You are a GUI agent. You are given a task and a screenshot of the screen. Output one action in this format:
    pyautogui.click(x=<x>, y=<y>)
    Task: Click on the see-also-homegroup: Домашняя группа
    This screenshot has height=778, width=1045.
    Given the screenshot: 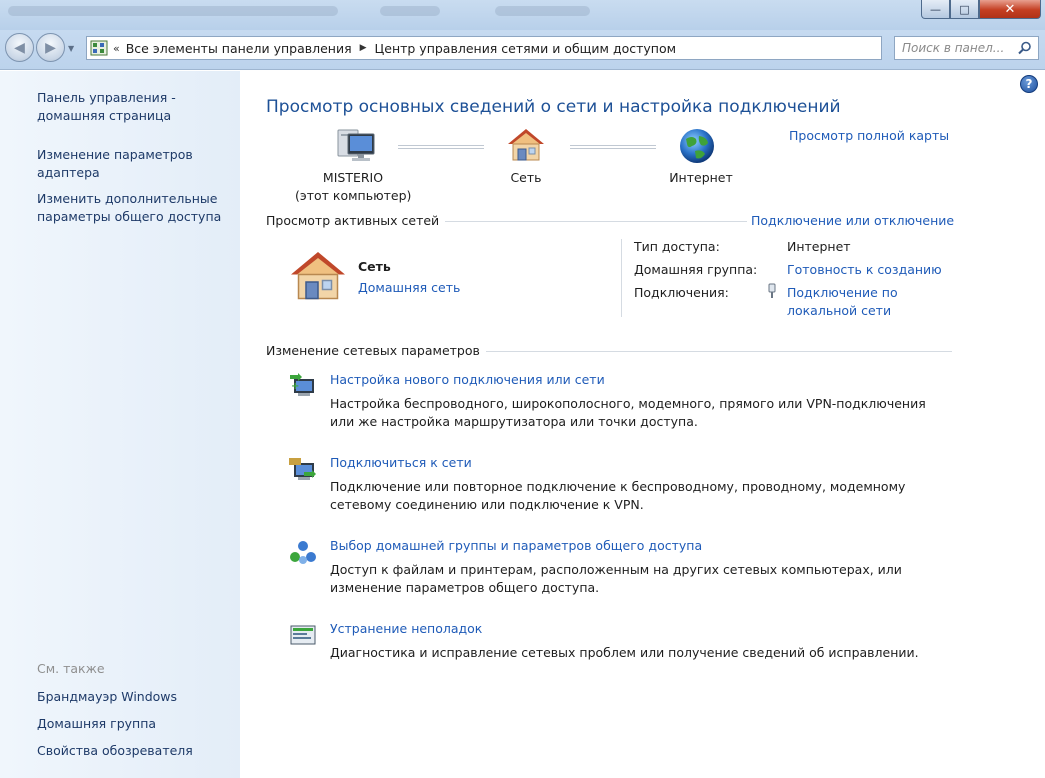 What is the action you would take?
    pyautogui.click(x=134, y=724)
    